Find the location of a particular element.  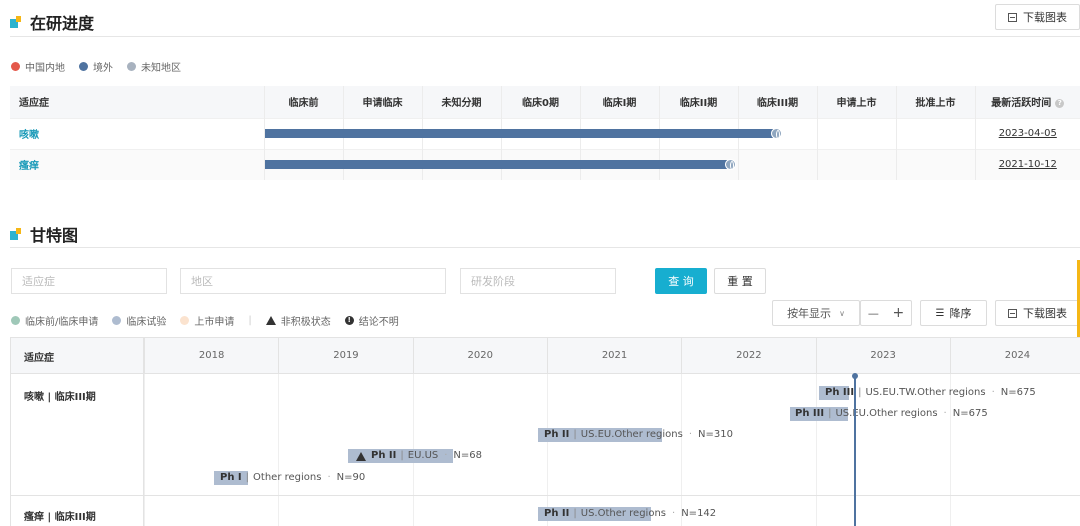

gantt-legend: 临床前/临床申请 临床试验 上市申请 | 非积极状态 ! 结论不明 is located at coordinates (212, 320).